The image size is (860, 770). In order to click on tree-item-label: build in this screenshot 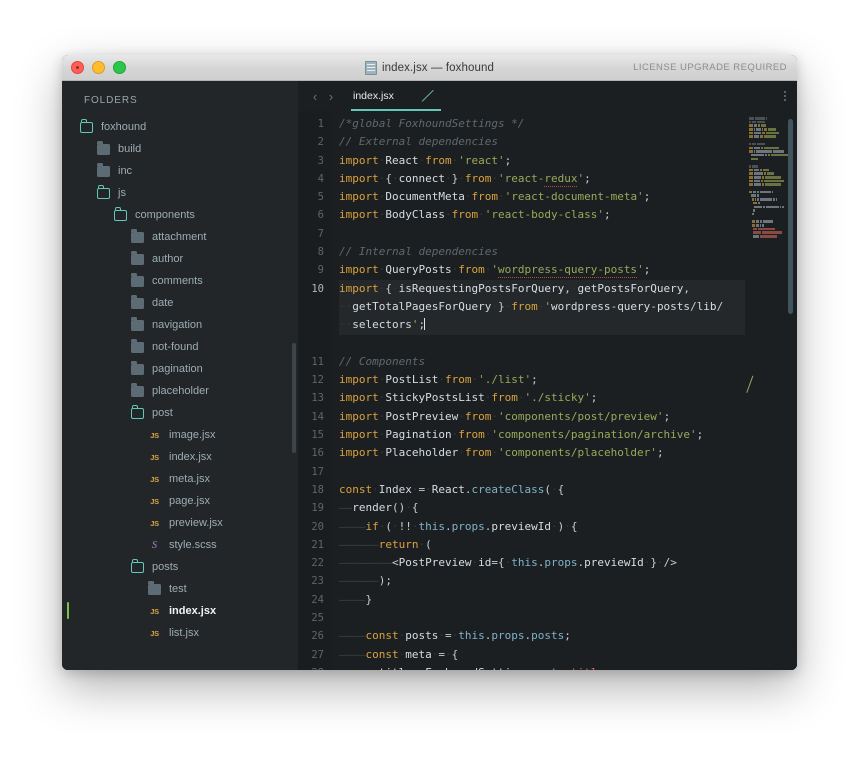, I will do `click(130, 148)`.